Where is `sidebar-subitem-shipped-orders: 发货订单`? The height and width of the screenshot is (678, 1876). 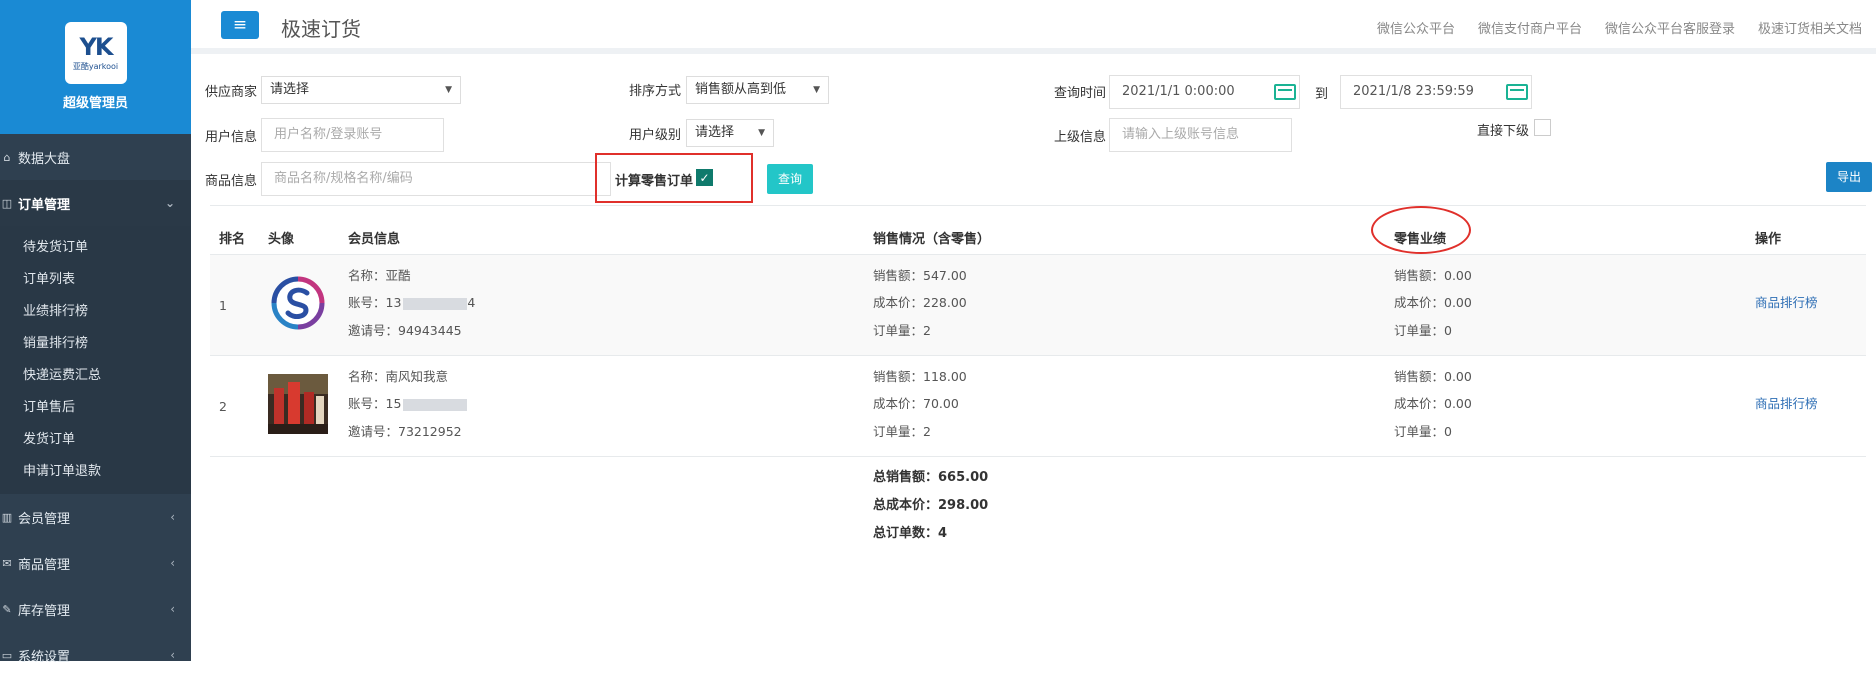 sidebar-subitem-shipped-orders: 发货订单 is located at coordinates (95, 440).